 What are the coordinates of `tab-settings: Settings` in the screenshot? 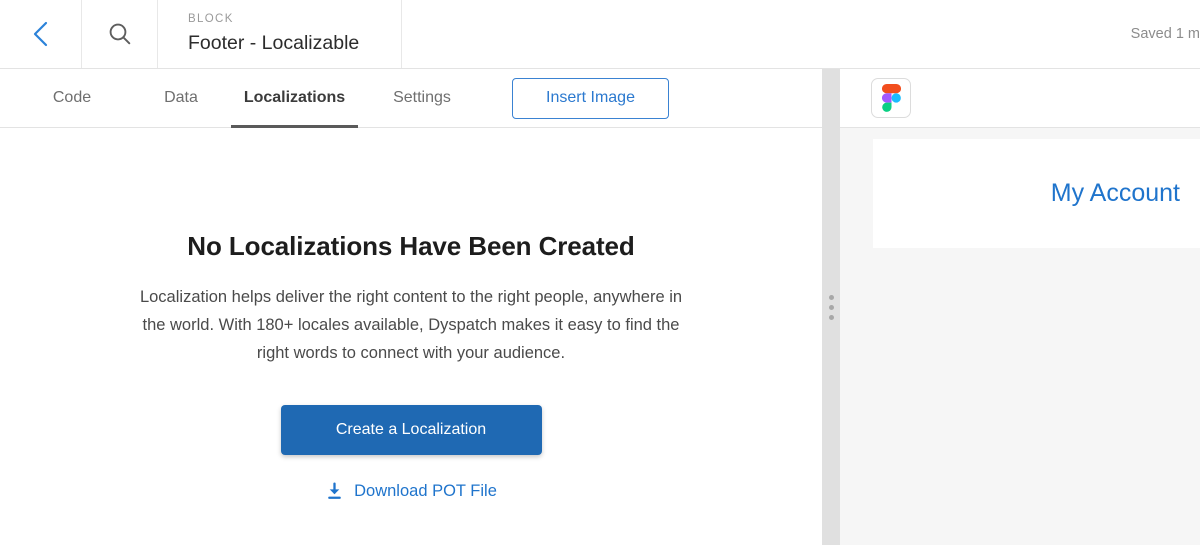 It's located at (422, 98).